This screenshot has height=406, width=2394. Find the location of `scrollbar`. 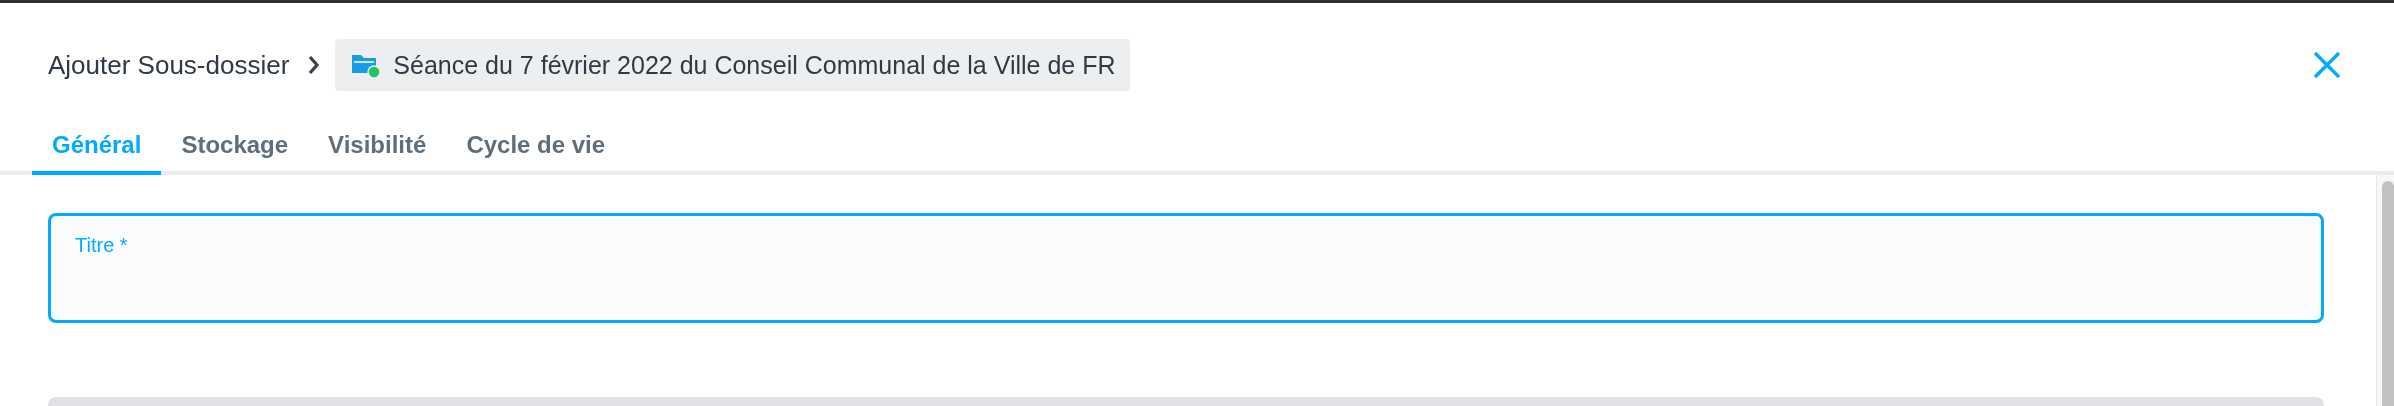

scrollbar is located at coordinates (2385, 290).